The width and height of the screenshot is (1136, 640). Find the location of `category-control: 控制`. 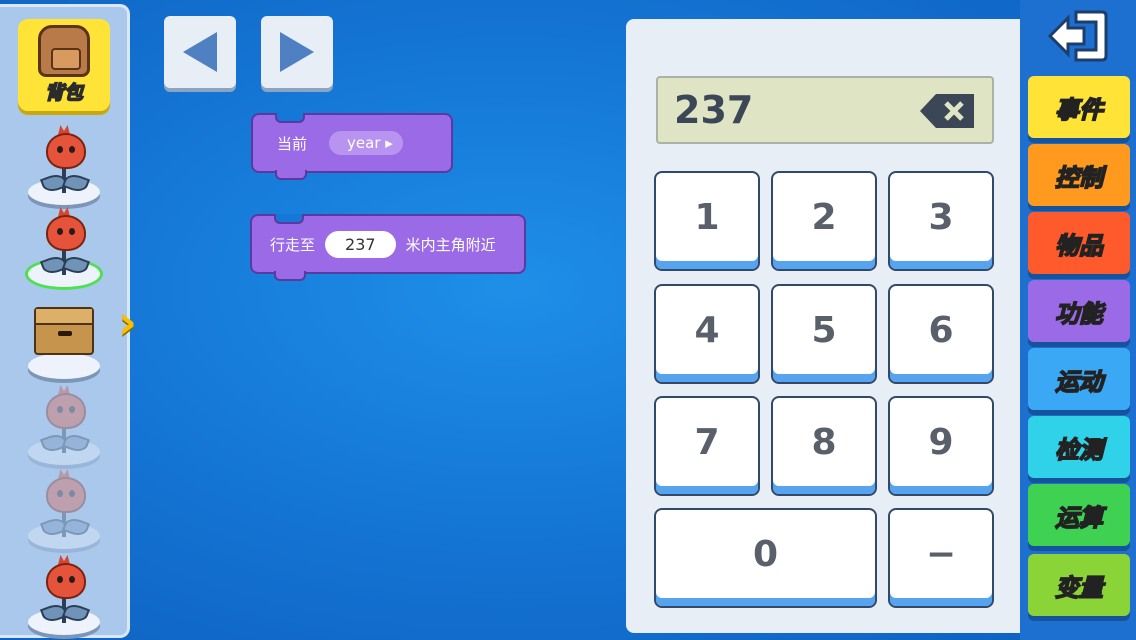

category-control: 控制 is located at coordinates (1079, 175).